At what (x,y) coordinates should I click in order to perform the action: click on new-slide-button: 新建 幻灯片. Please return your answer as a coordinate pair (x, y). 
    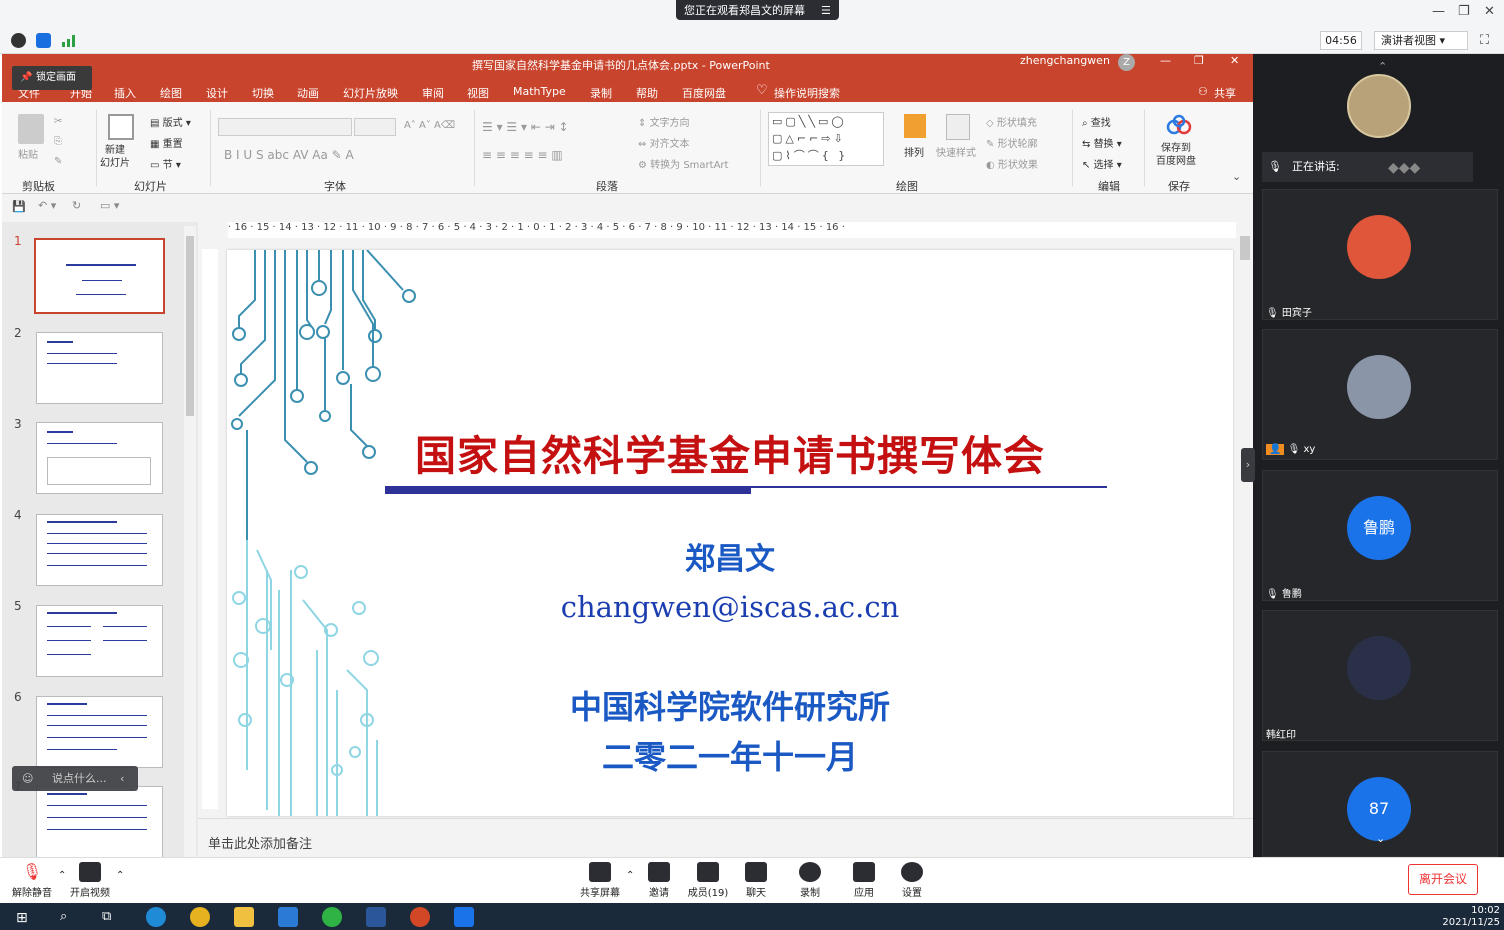
    Looking at the image, I should click on (115, 157).